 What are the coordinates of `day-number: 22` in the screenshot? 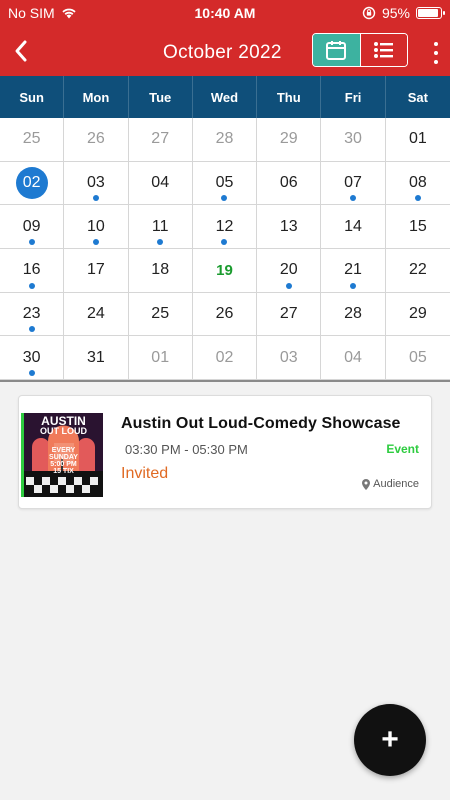 It's located at (417, 270).